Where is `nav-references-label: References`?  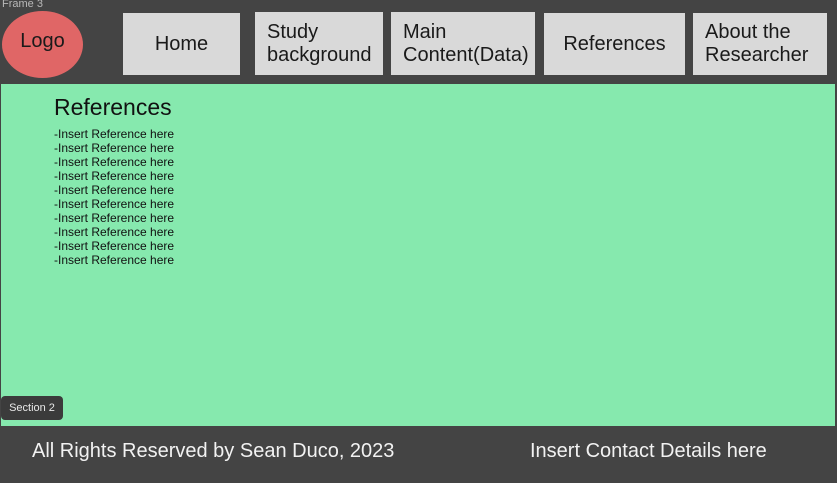 nav-references-label: References is located at coordinates (614, 43).